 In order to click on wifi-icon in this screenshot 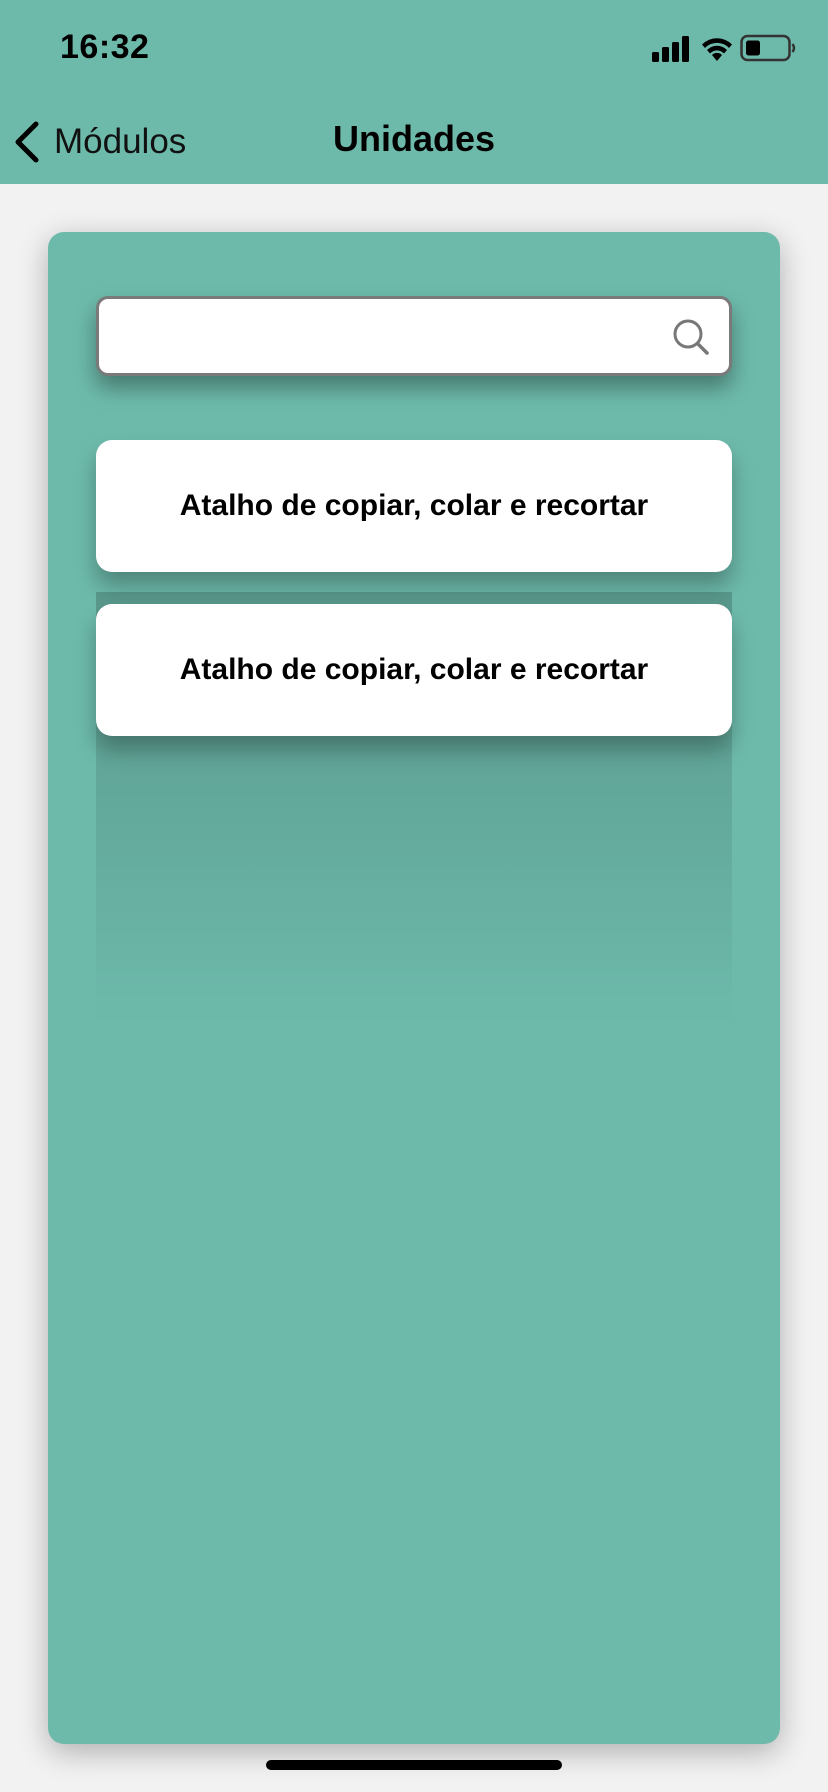, I will do `click(717, 49)`.